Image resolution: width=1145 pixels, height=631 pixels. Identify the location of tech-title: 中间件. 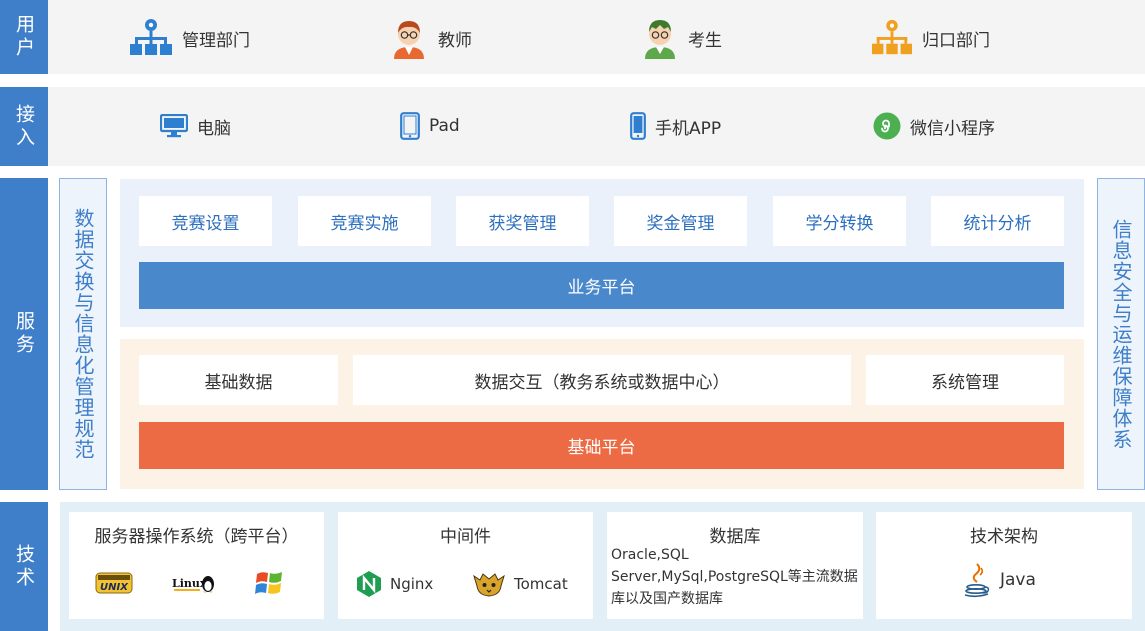
(465, 537).